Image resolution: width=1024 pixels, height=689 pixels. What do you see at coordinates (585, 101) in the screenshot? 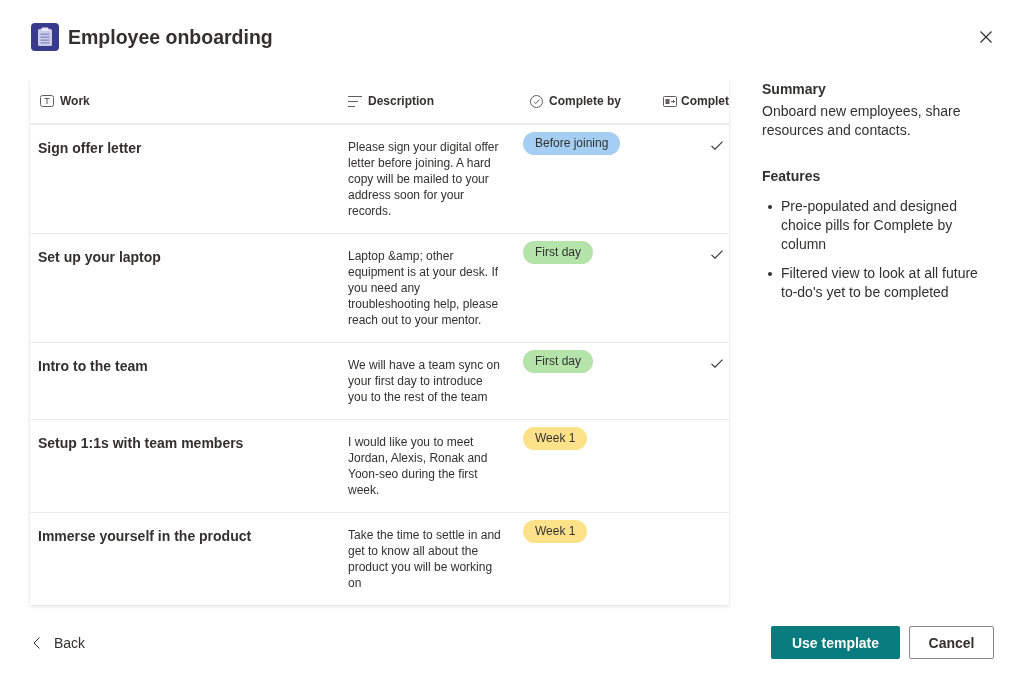
I see `column-header: Complete by` at bounding box center [585, 101].